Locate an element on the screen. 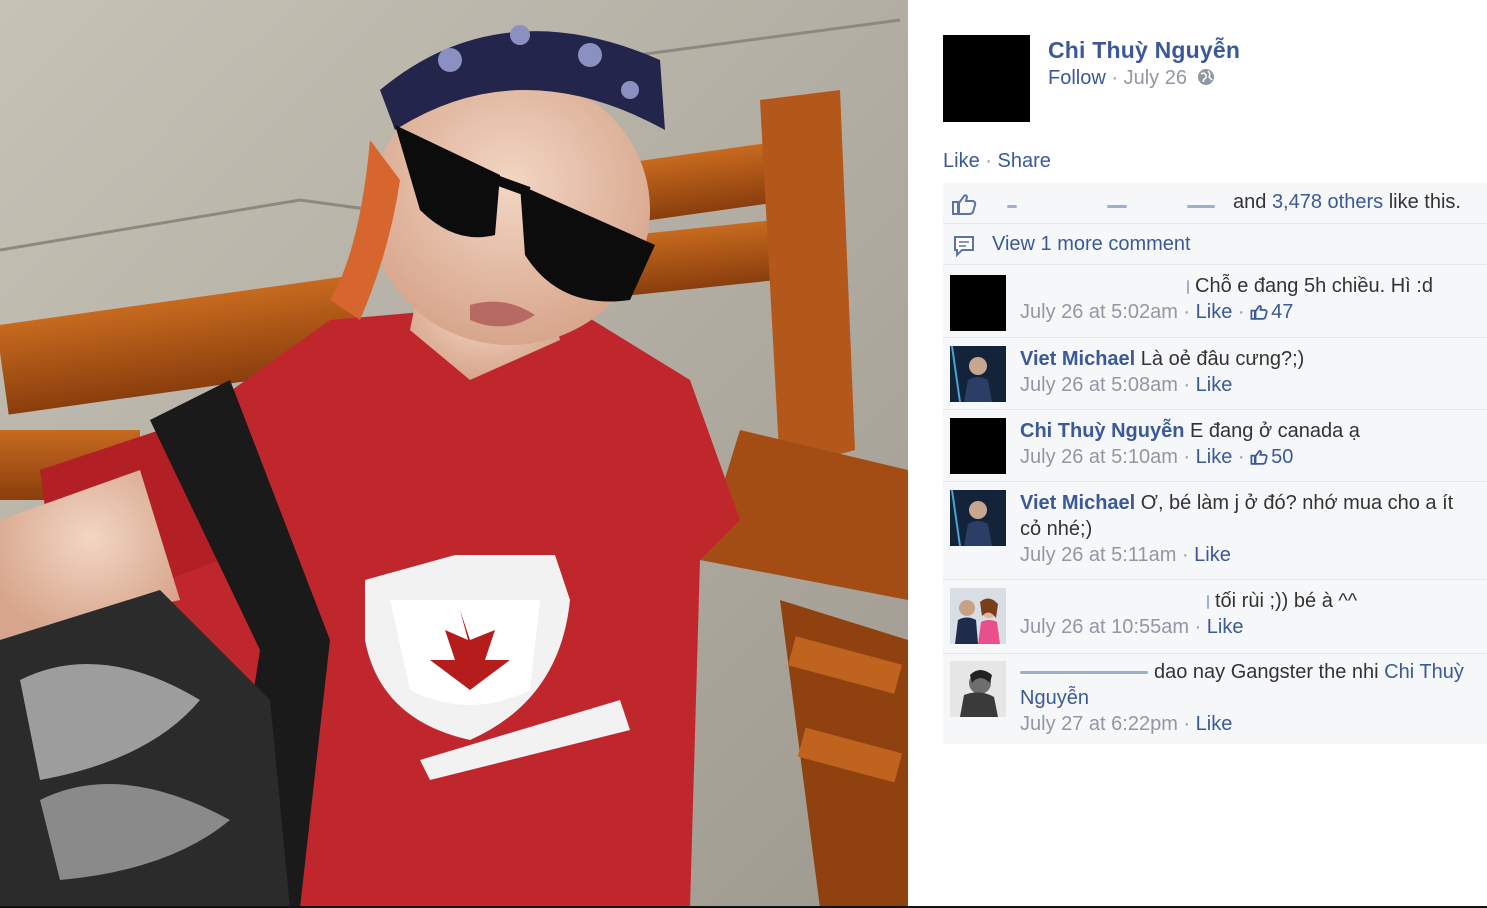  comment-text-value: tối rùi ;)) bé à ^^ is located at coordinates (1286, 601).